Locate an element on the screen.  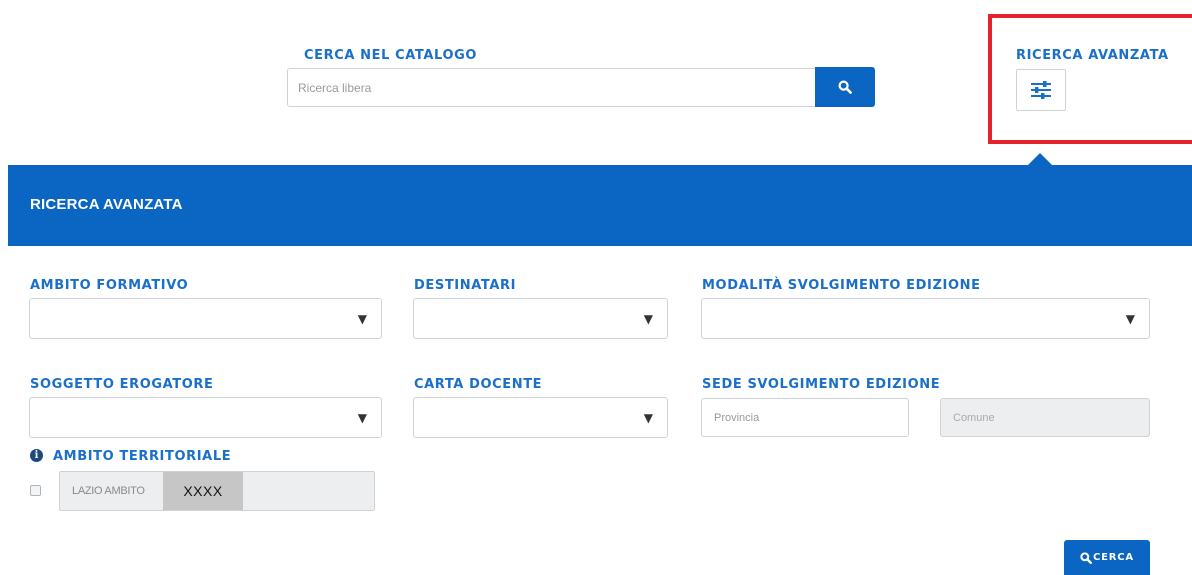
search-button is located at coordinates (845, 87).